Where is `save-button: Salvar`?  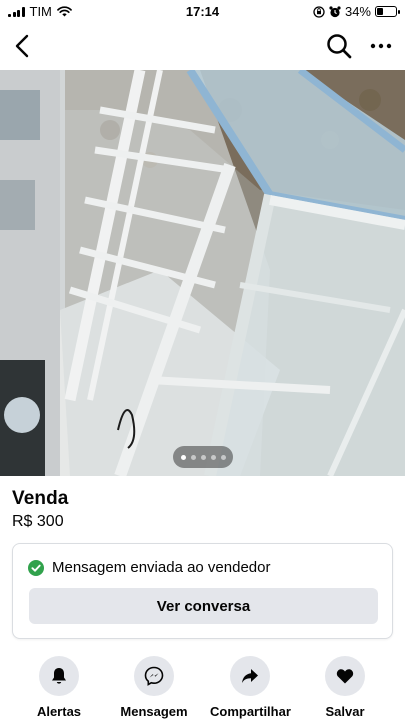
save-button: Salvar is located at coordinates (345, 687).